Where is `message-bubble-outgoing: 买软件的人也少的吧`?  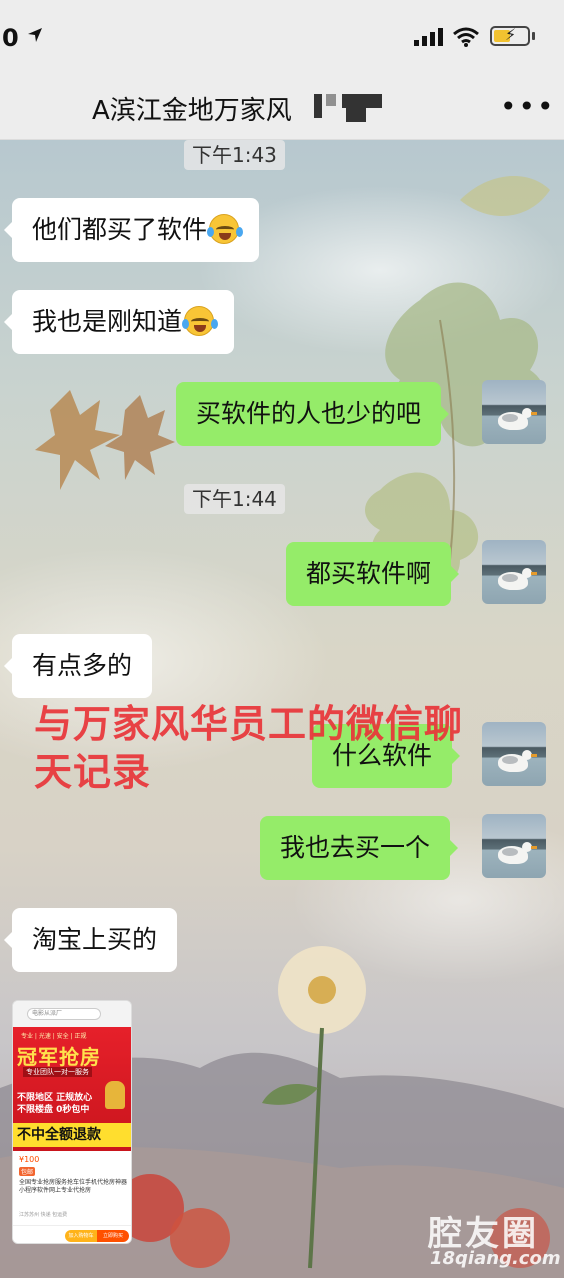 message-bubble-outgoing: 买软件的人也少的吧 is located at coordinates (313, 414).